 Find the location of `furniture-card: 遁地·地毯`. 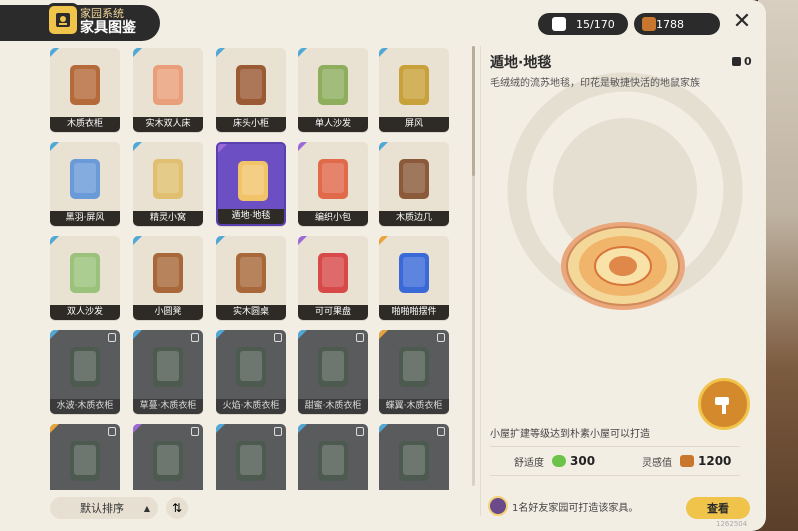

furniture-card: 遁地·地毯 is located at coordinates (251, 184).